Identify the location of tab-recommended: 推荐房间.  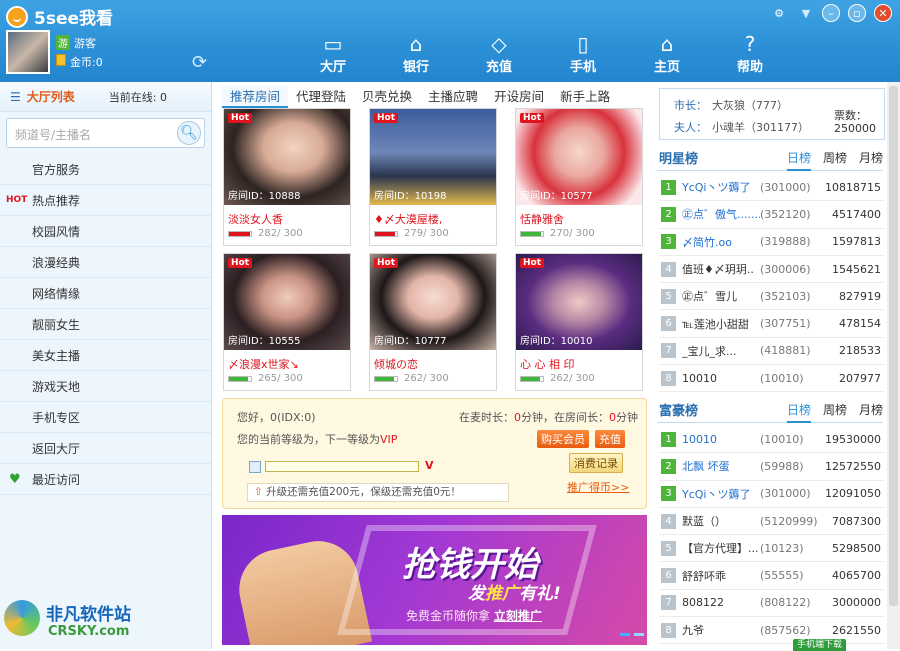
(255, 97).